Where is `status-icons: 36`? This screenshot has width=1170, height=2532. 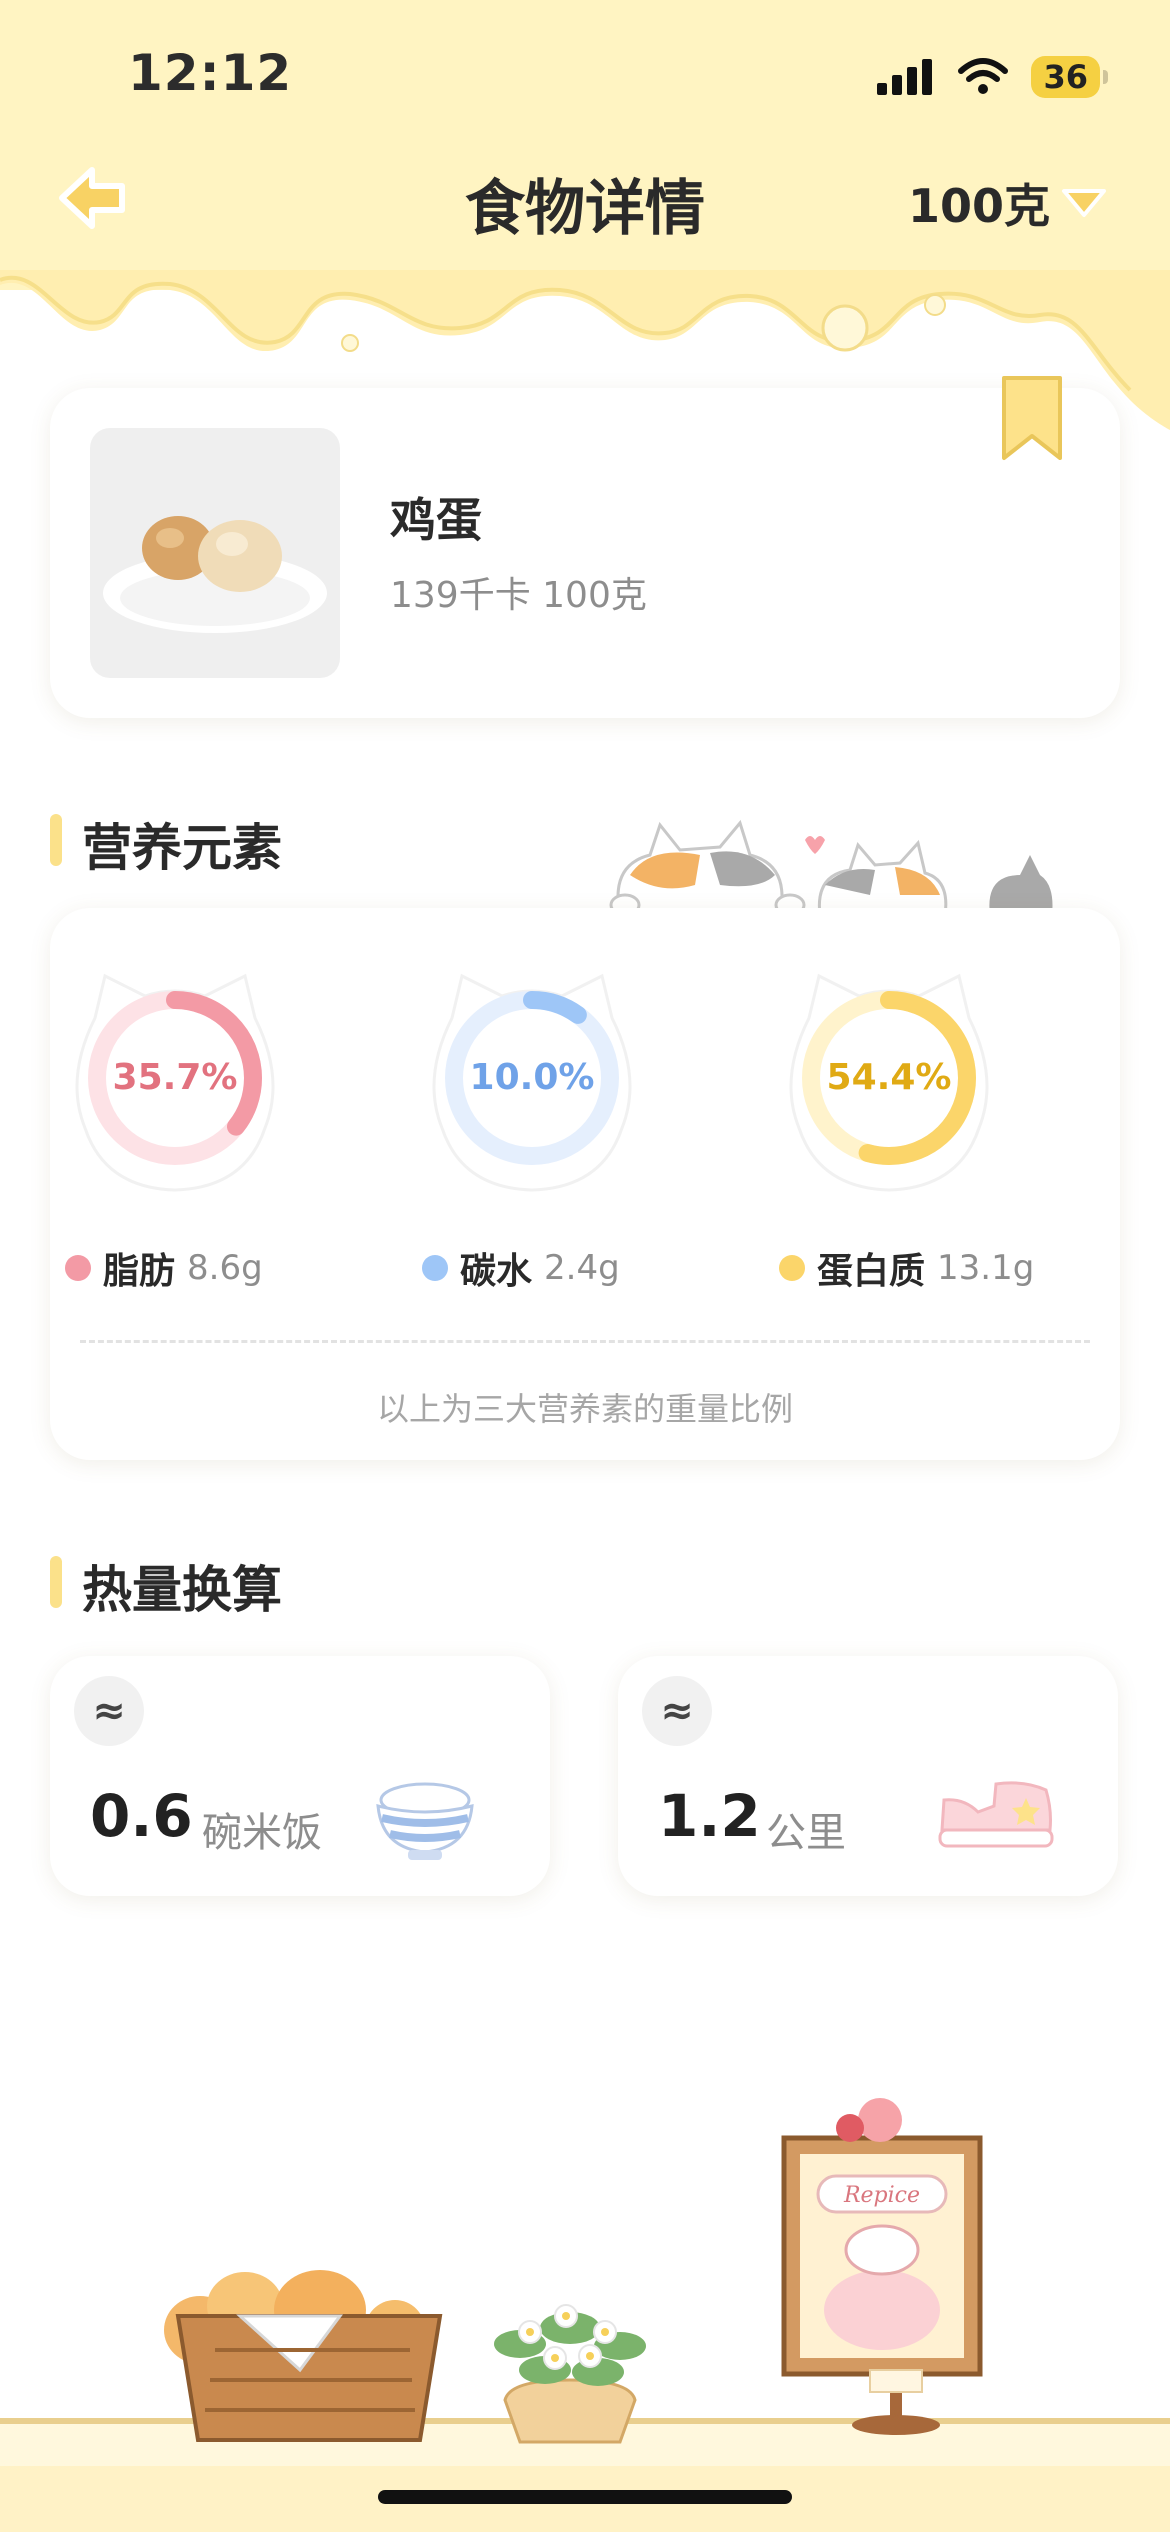 status-icons: 36 is located at coordinates (991, 77).